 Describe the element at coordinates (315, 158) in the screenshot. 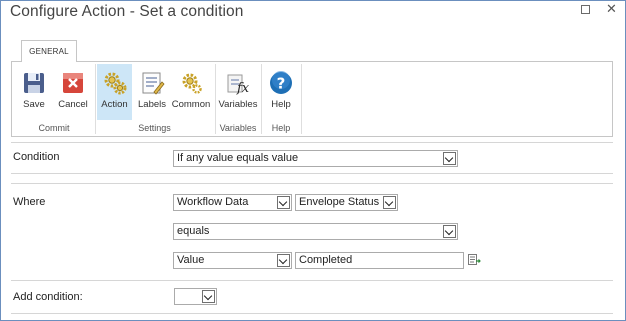

I see `condition-select: If any value equals value` at that location.